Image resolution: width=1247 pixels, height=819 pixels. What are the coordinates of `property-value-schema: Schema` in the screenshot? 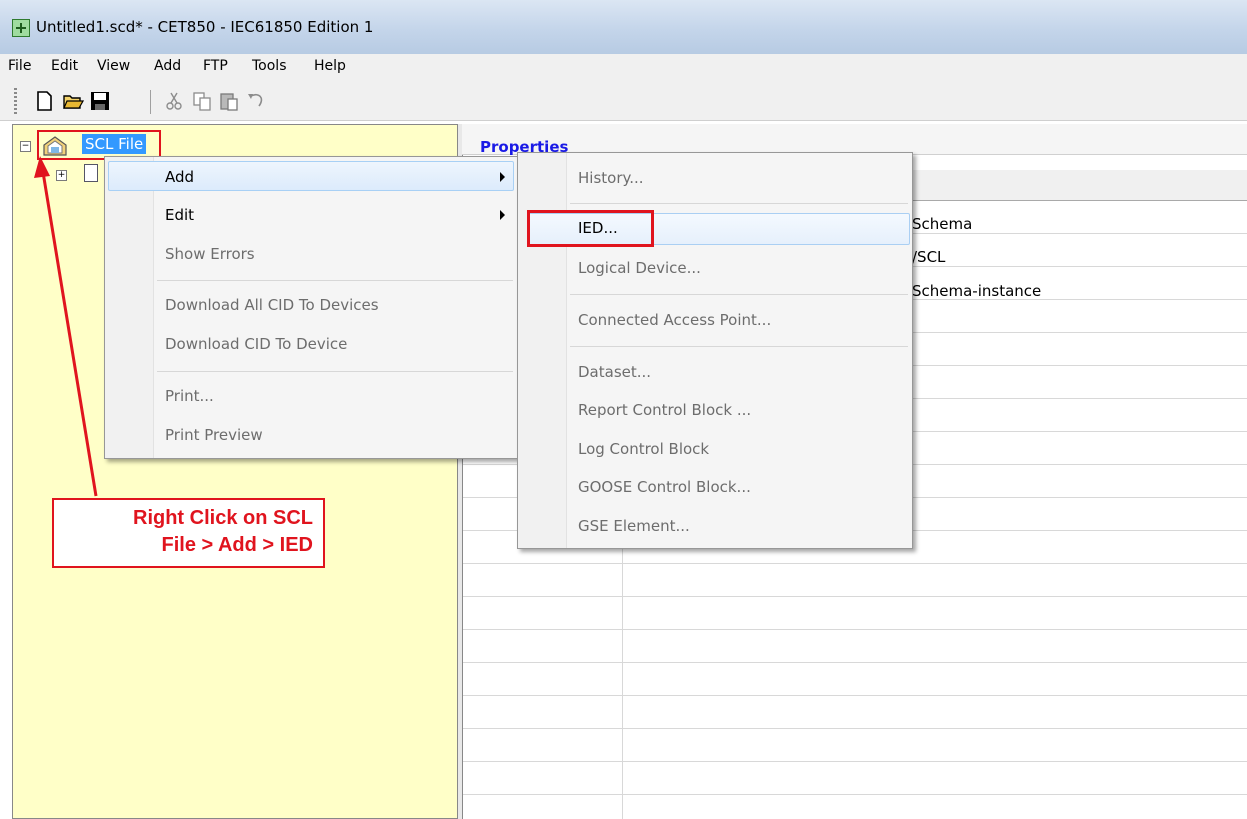 It's located at (942, 224).